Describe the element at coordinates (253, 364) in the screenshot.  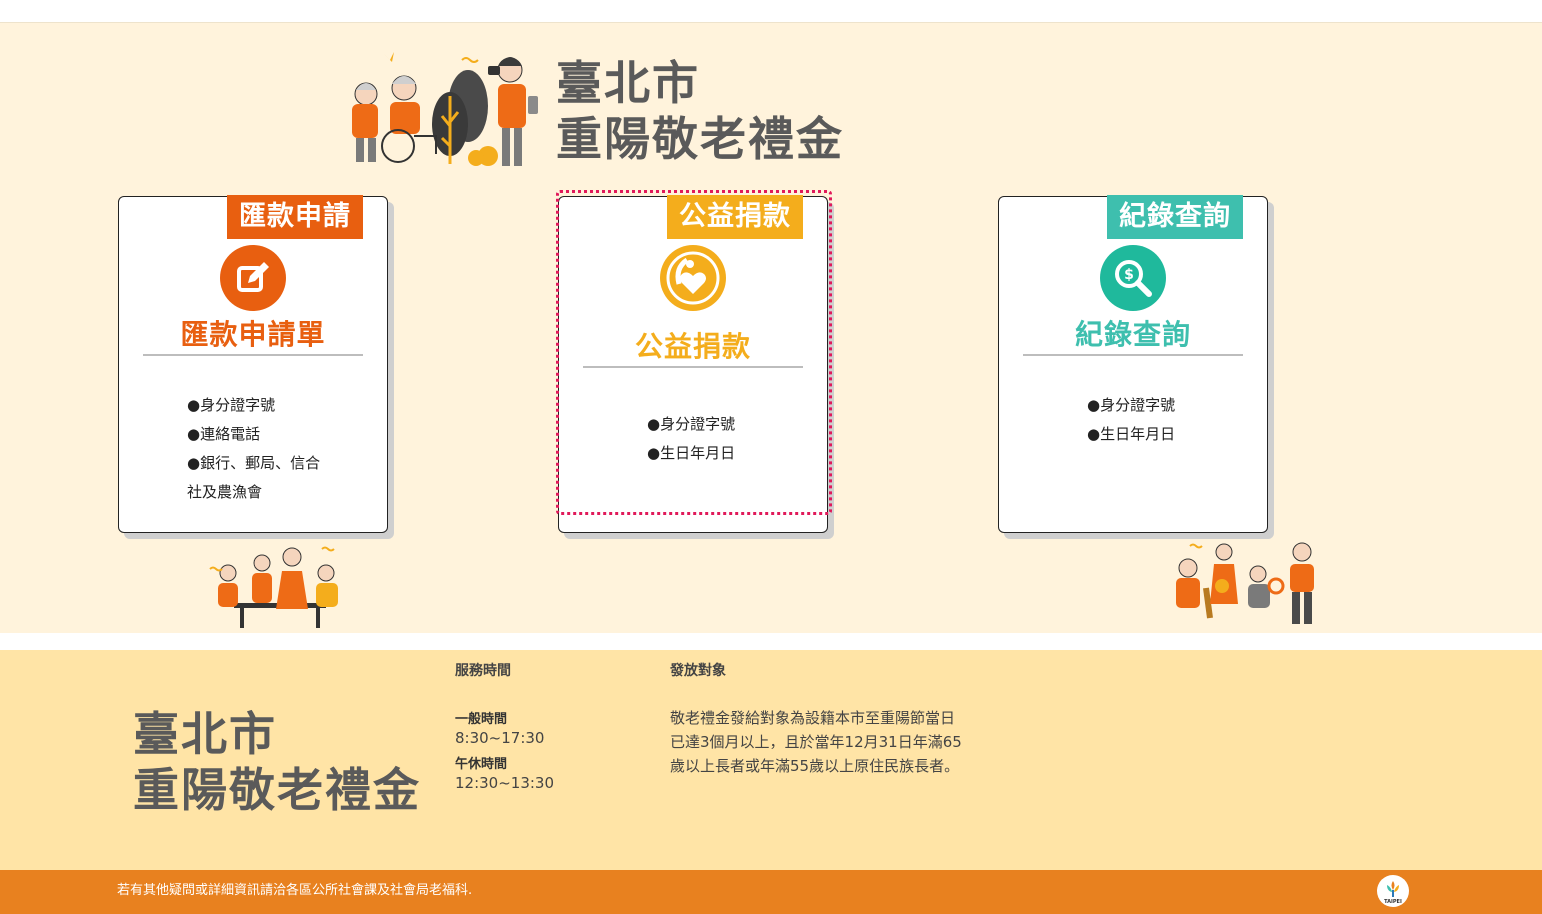
I see `card-remittance-application: 匯款申請 匯款申請單 ●身分證字號 ●連絡電話 ●銀行、郵局、信合社及農漁會` at that location.